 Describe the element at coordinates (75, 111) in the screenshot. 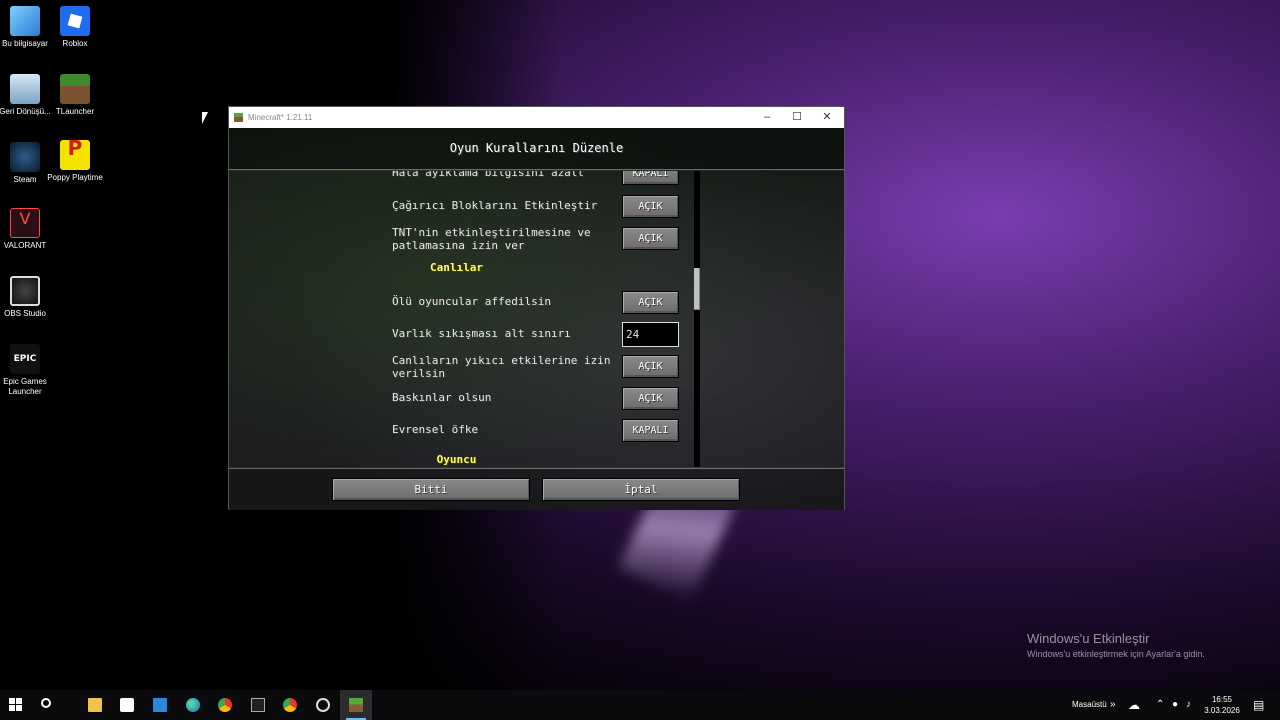

I see `desktop-icon-label: TLauncher` at that location.